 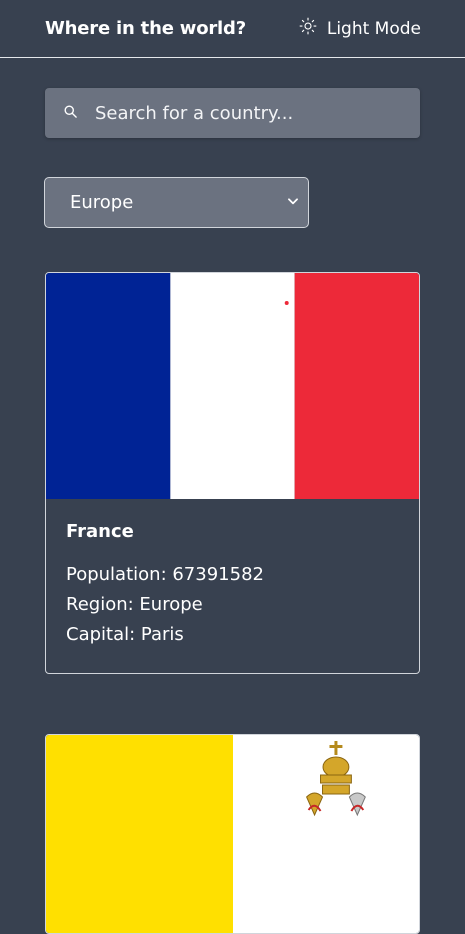 I want to click on region-filter-select: Europe, so click(x=176, y=202).